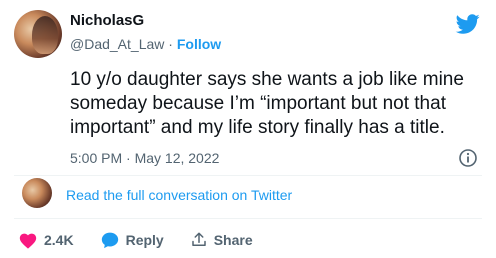 Image resolution: width=496 pixels, height=258 pixels. I want to click on author-avatar, so click(38, 34).